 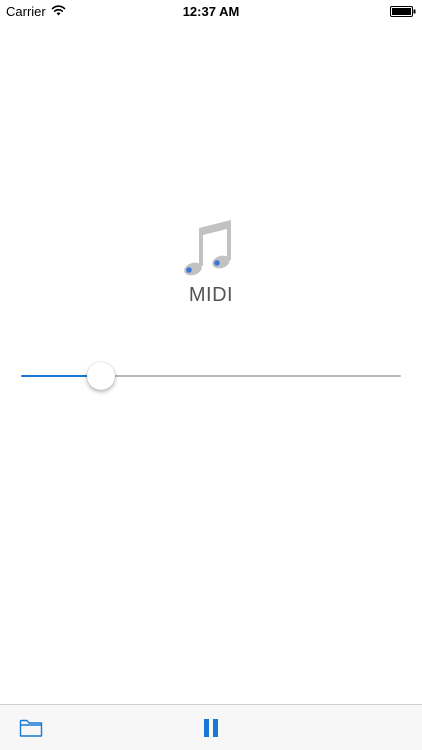 I want to click on battery-icon, so click(x=403, y=11).